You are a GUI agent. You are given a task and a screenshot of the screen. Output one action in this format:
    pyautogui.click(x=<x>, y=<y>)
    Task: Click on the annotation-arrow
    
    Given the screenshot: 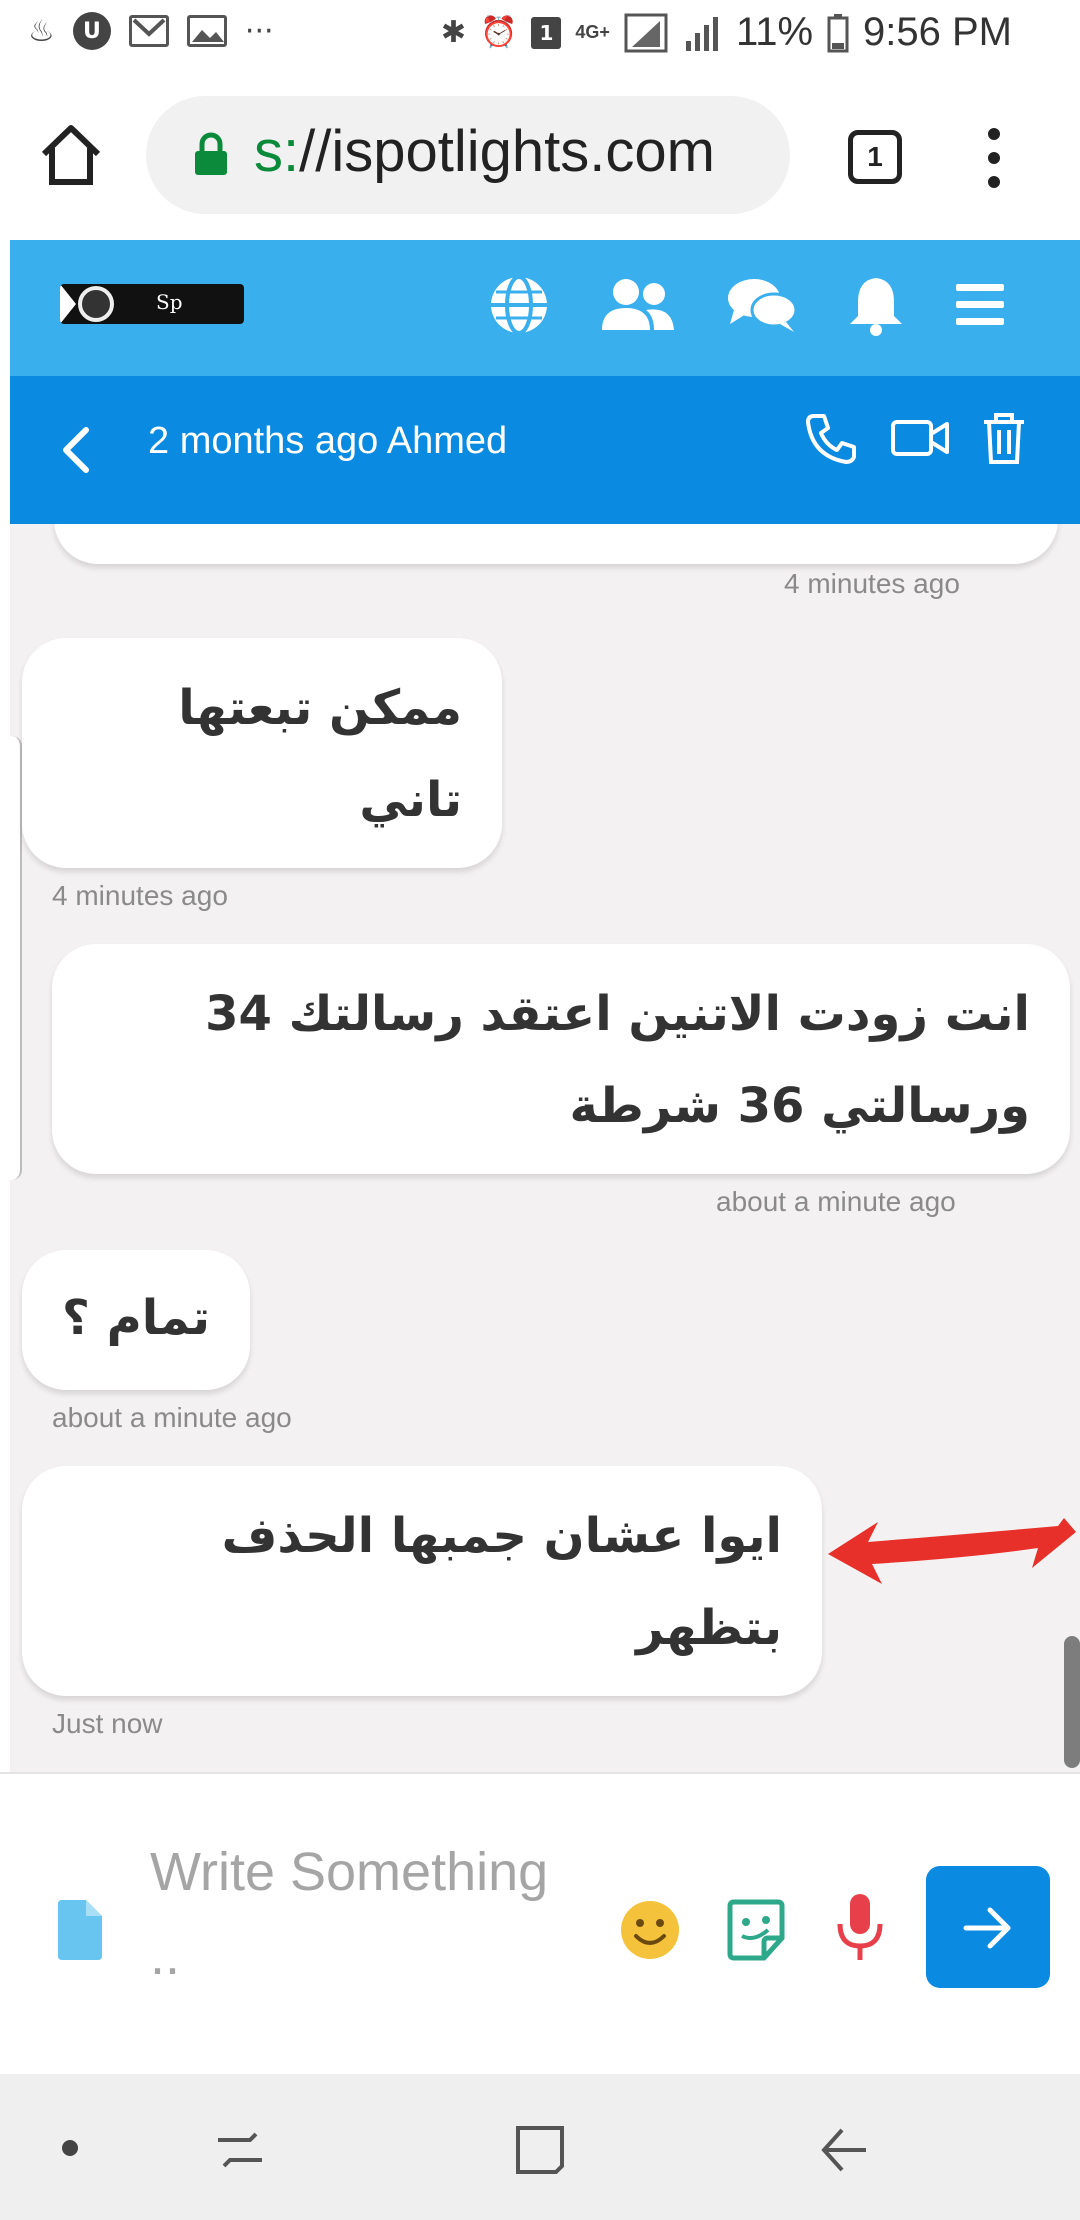 What is the action you would take?
    pyautogui.click(x=952, y=1551)
    